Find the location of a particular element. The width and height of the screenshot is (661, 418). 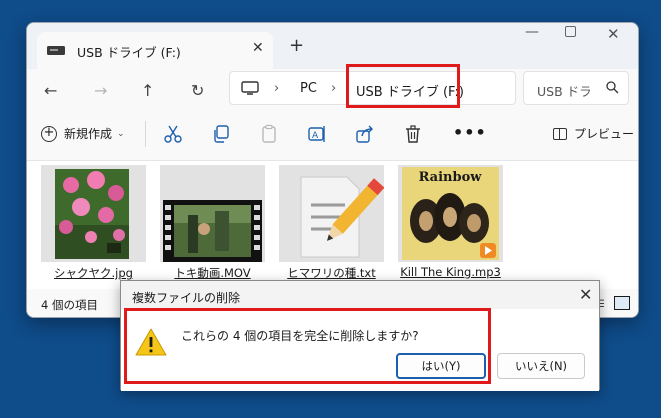

more-options-button: ••• is located at coordinates (470, 132).